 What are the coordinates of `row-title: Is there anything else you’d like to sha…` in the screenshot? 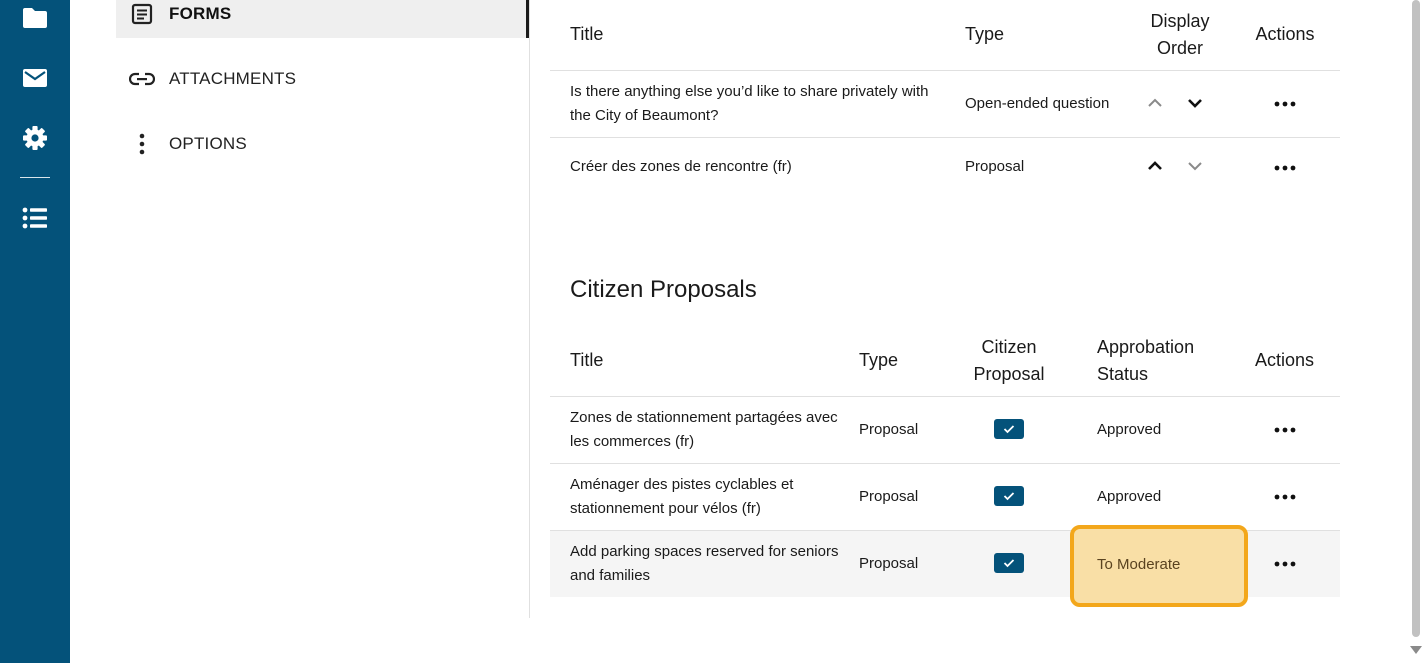 It's located at (747, 103).